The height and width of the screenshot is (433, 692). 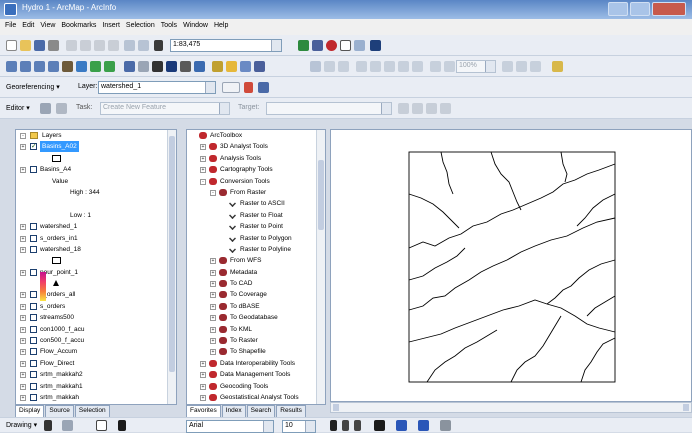 What do you see at coordinates (96, 397) in the screenshot?
I see `toc-layer: + srtm_makkah` at bounding box center [96, 397].